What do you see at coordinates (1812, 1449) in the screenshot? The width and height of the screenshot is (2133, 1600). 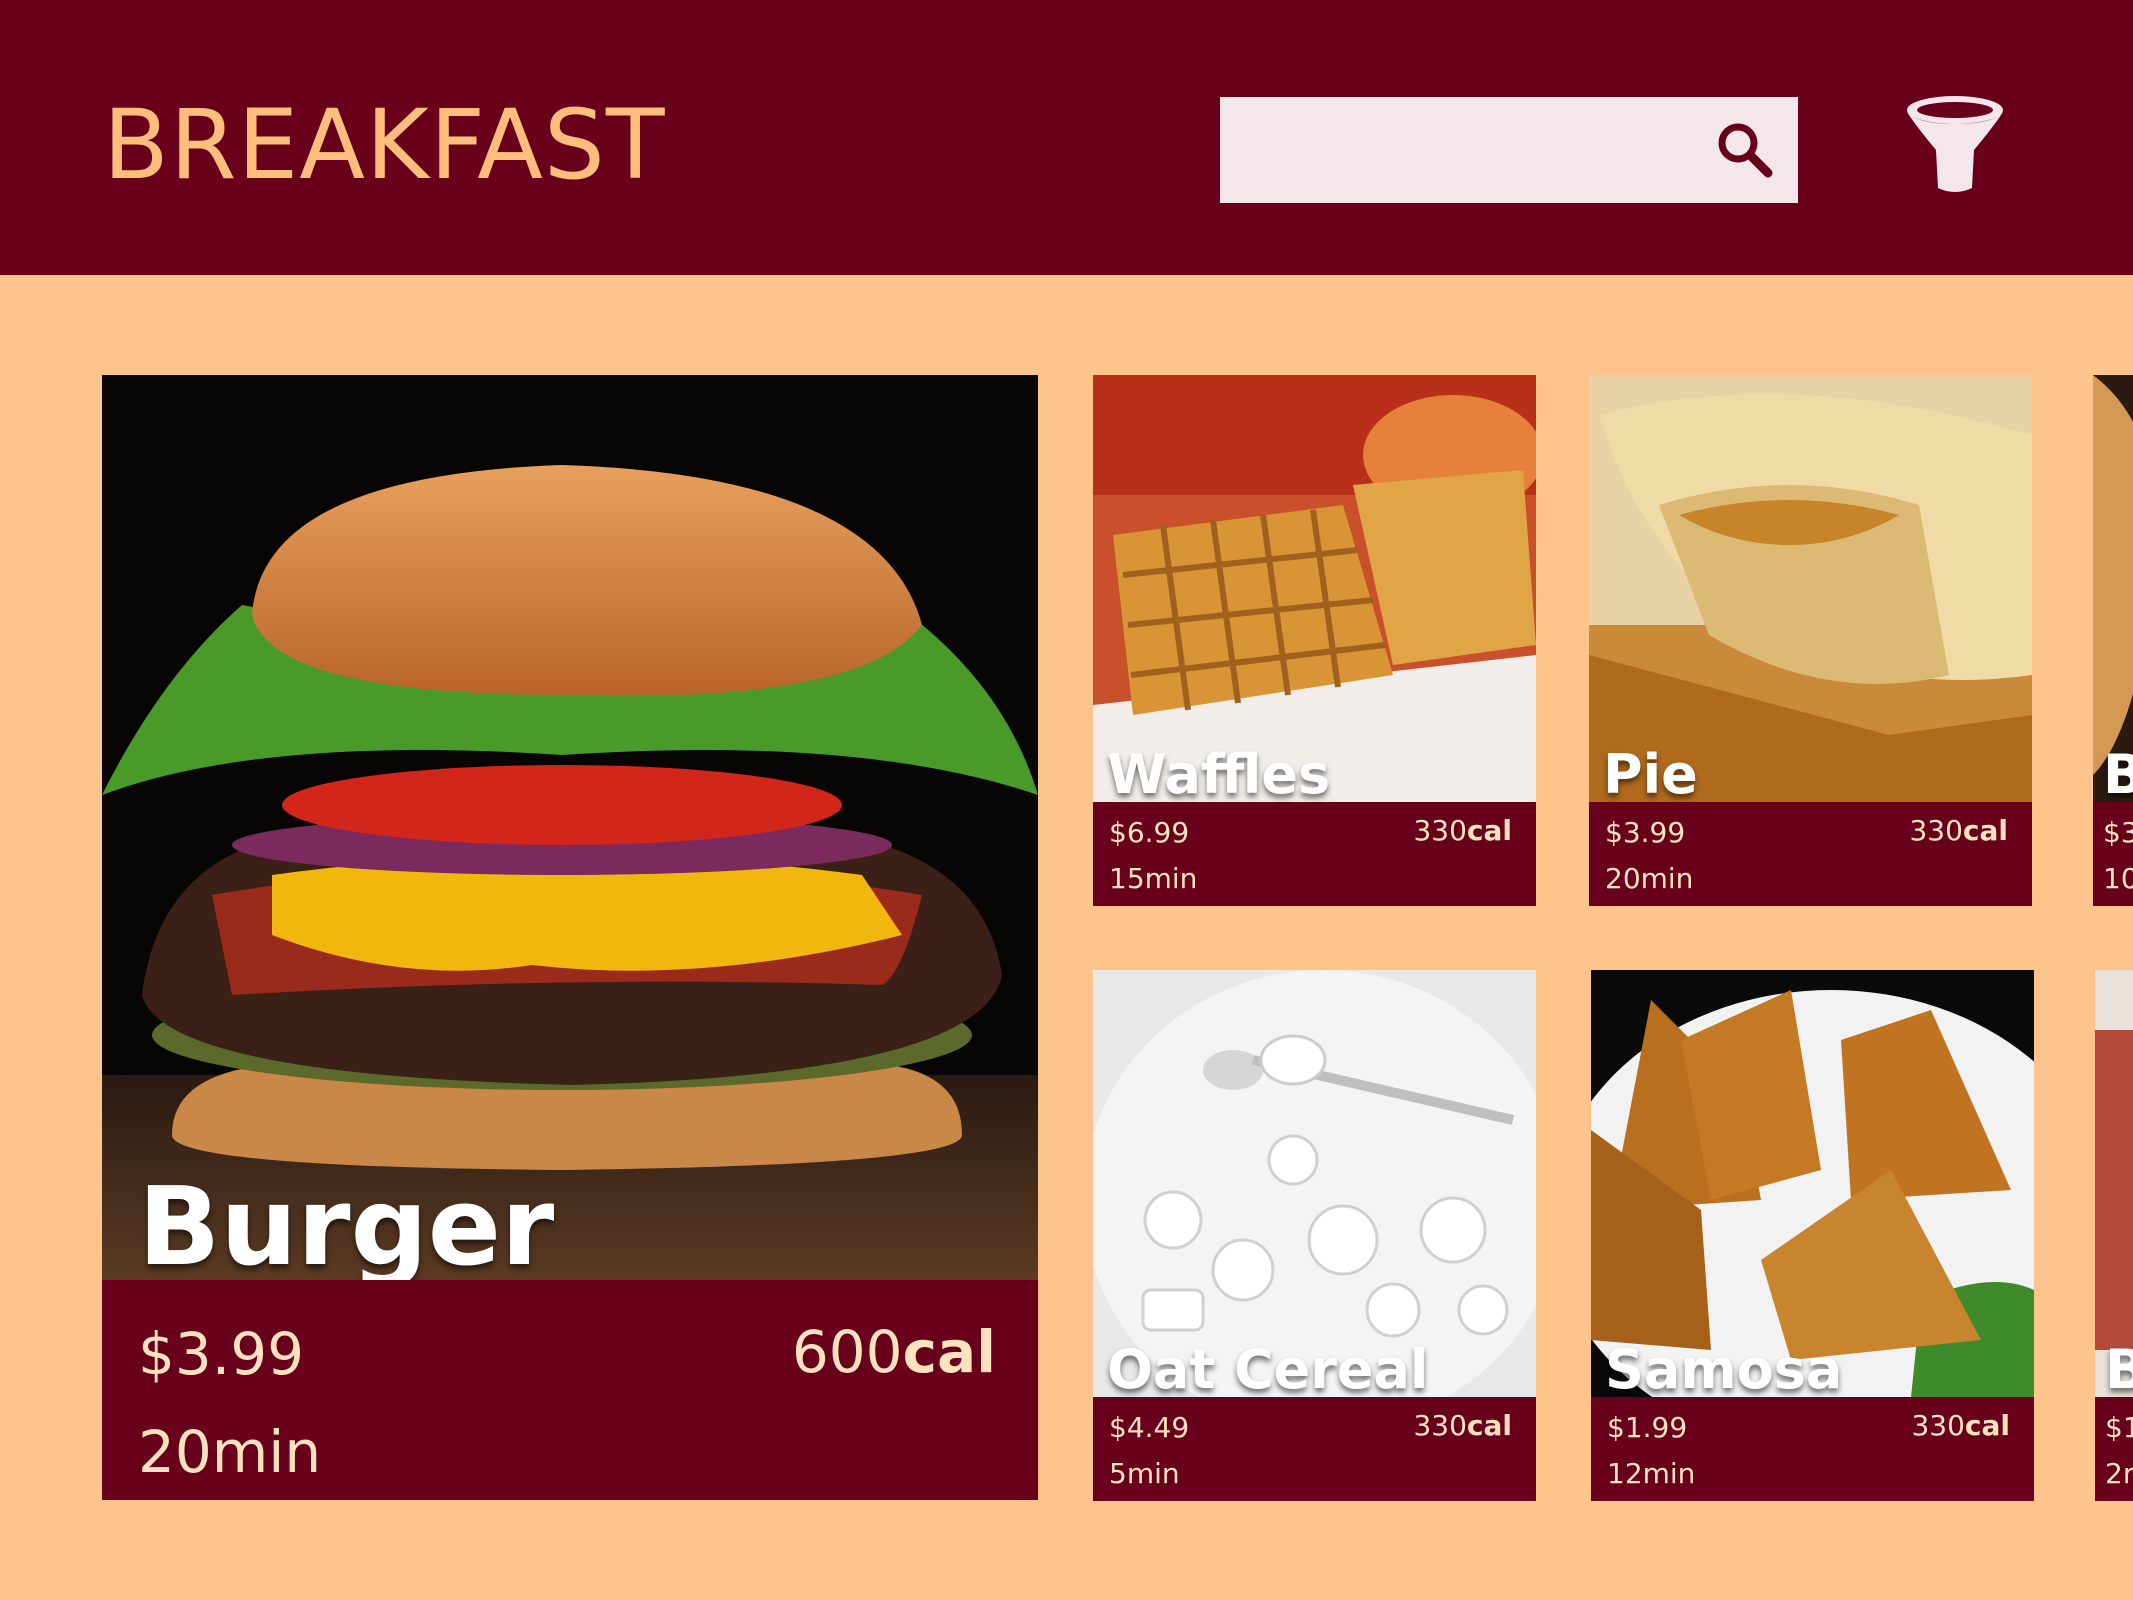 I see `item-info-bar: $1.99 330cal 12min` at bounding box center [1812, 1449].